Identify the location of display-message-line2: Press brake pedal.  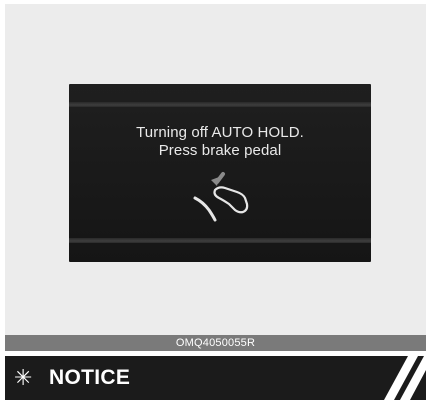
(220, 150).